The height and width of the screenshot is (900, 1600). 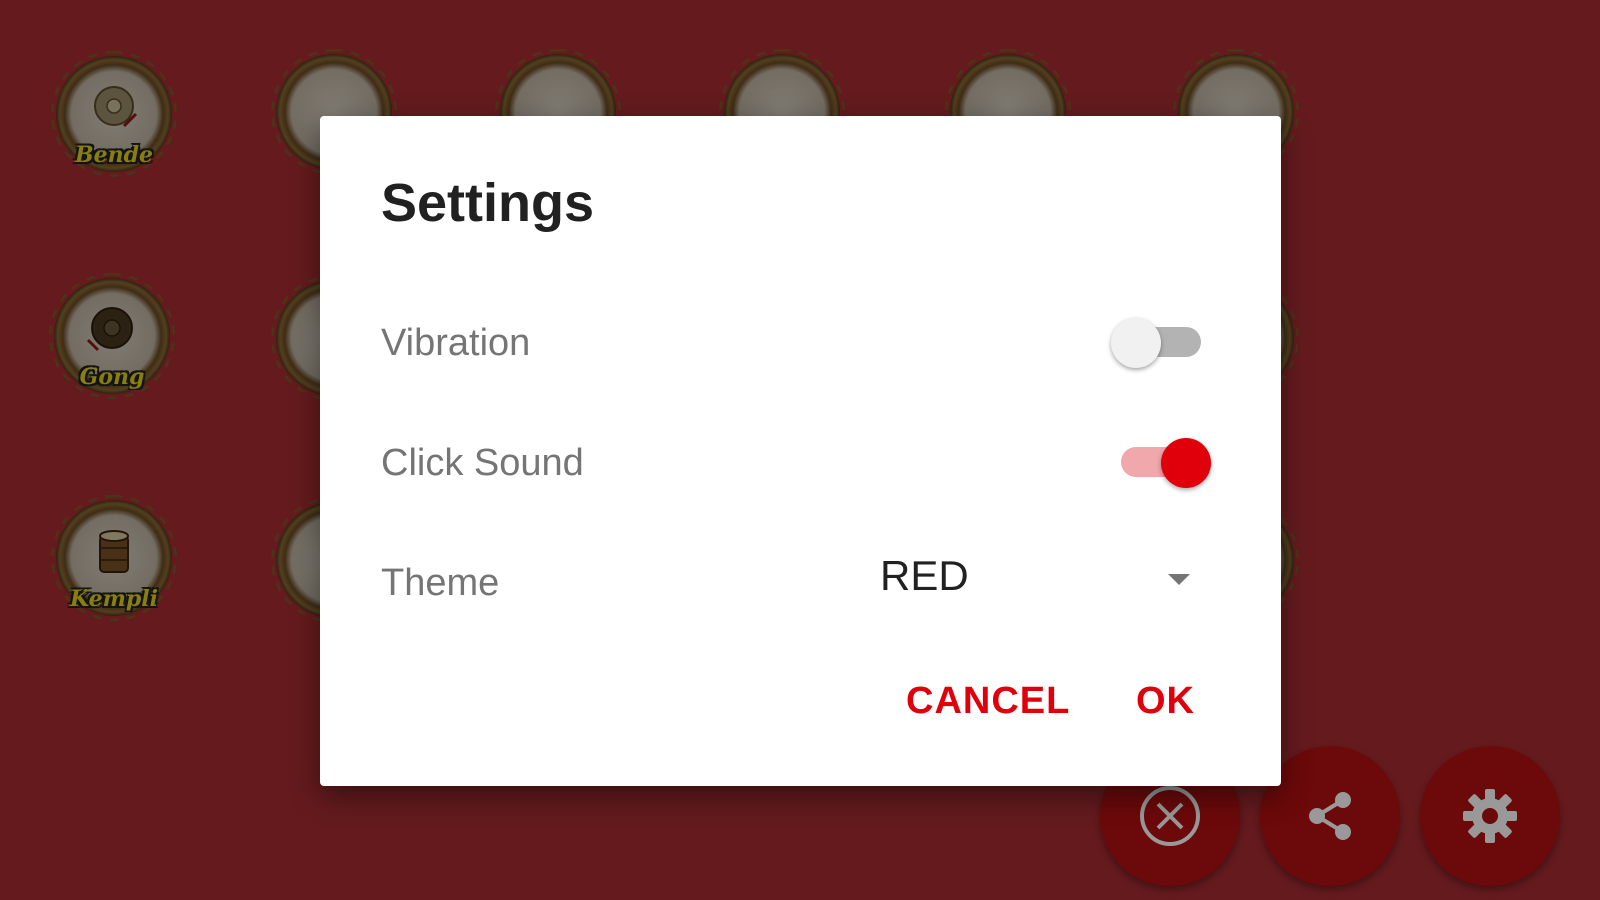 What do you see at coordinates (924, 575) in the screenshot?
I see `theme-value: RED` at bounding box center [924, 575].